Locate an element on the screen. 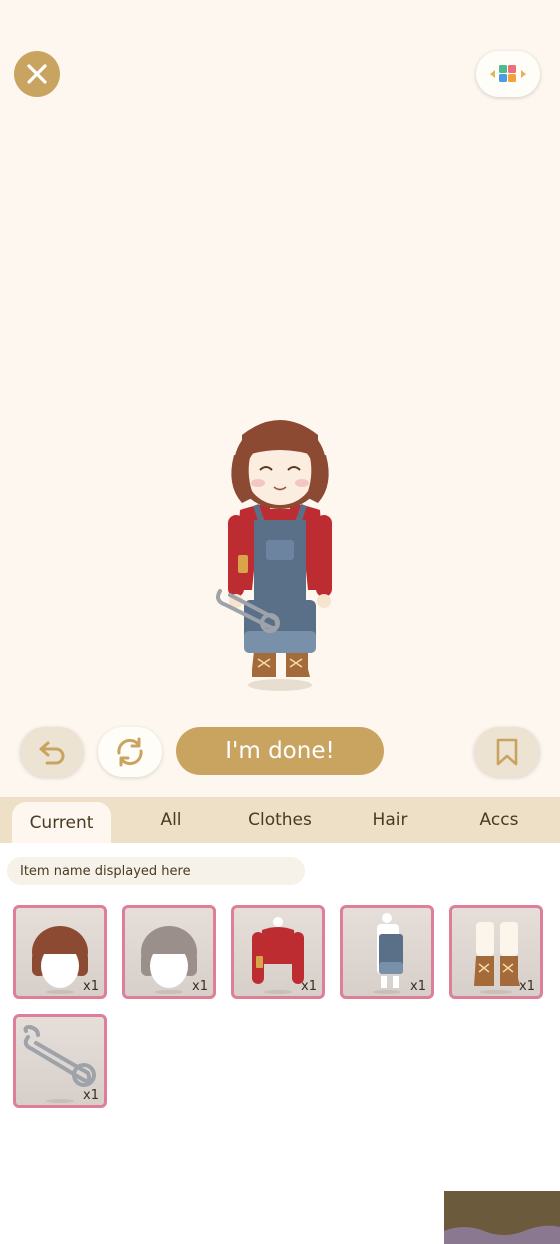  tab-hair: Hair is located at coordinates (390, 820).